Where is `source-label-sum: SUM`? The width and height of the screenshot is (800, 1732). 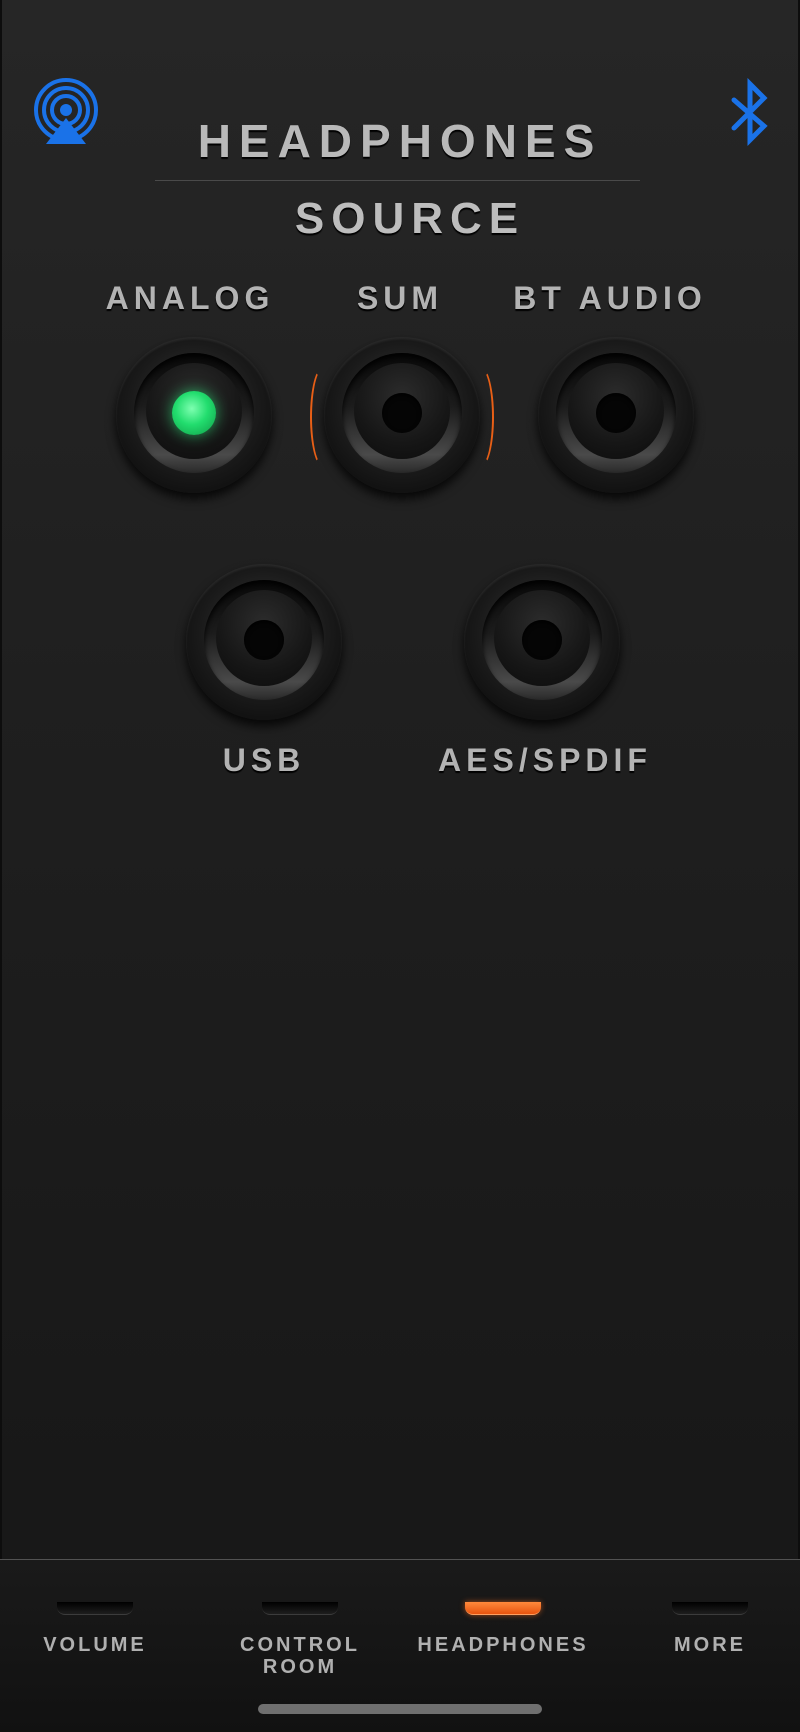 source-label-sum: SUM is located at coordinates (400, 298).